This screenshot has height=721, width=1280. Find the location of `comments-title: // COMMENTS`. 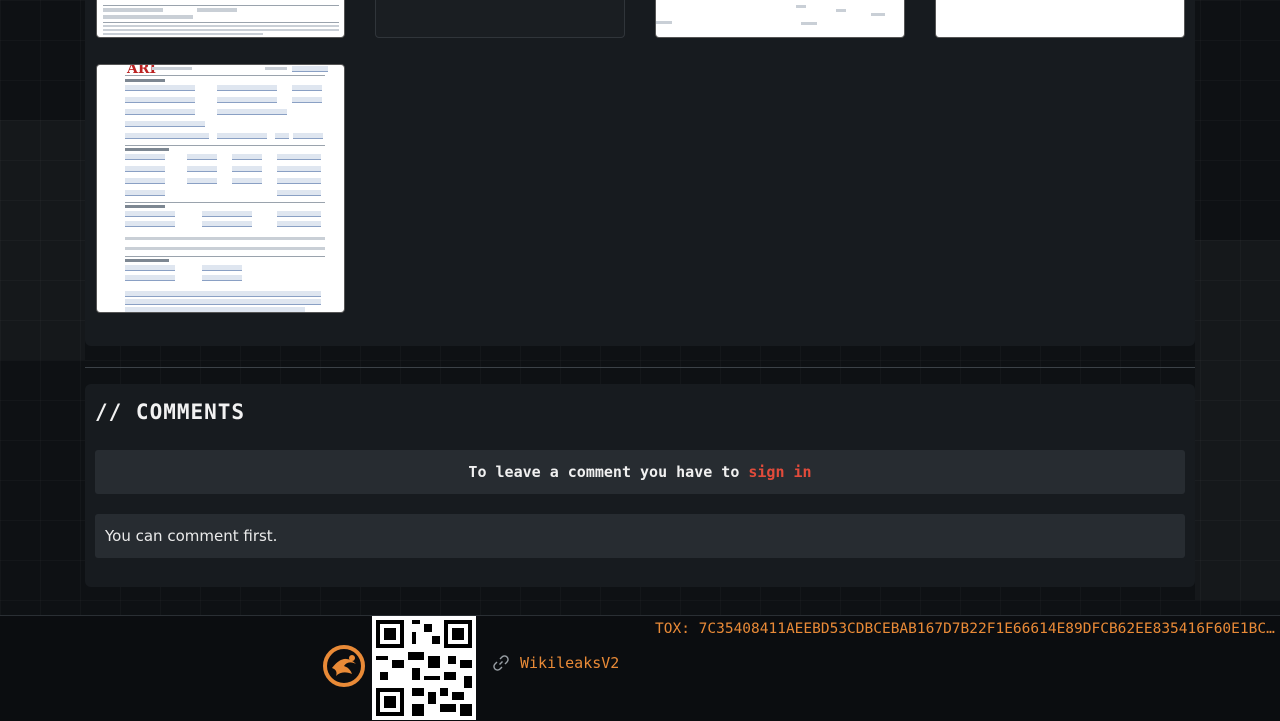

comments-title: // COMMENTS is located at coordinates (170, 412).